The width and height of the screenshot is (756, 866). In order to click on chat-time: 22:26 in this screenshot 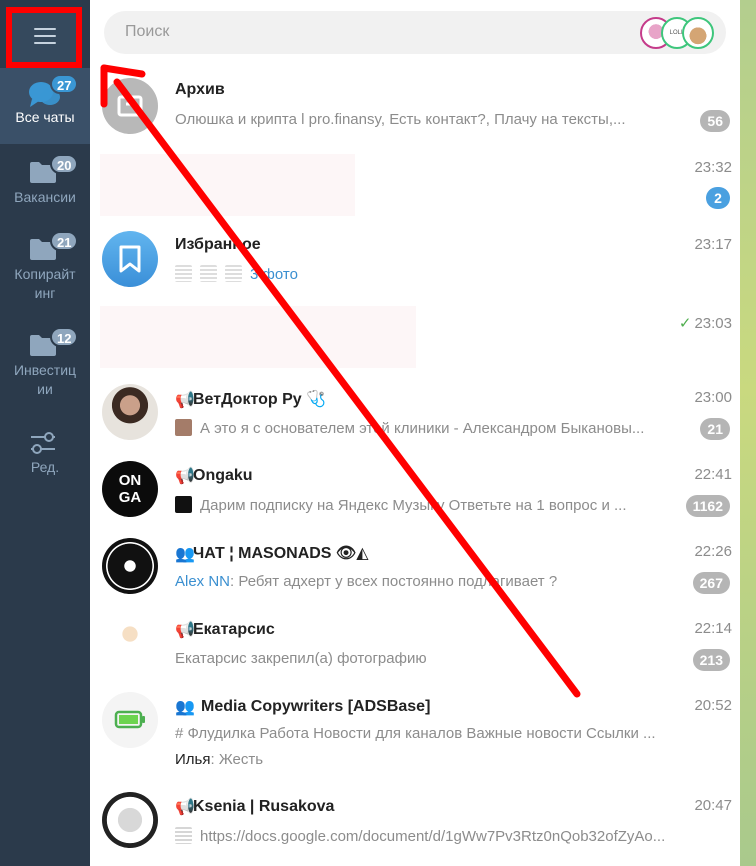, I will do `click(713, 551)`.